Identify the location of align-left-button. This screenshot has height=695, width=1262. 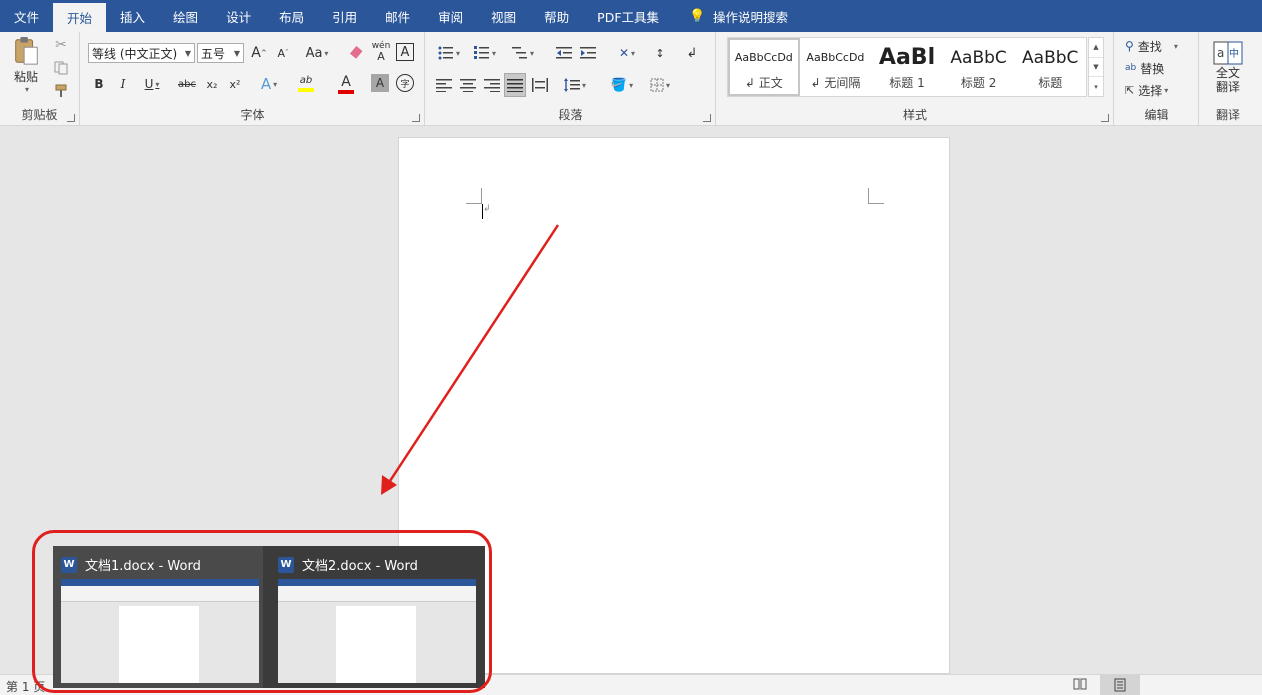
(444, 85).